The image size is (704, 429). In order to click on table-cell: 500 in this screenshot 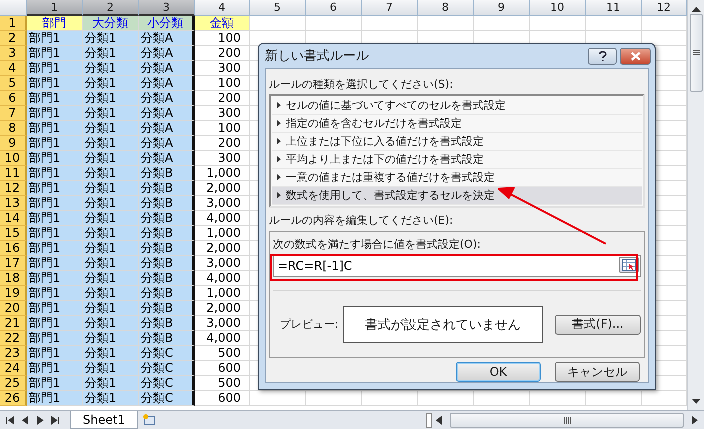, I will do `click(222, 353)`.